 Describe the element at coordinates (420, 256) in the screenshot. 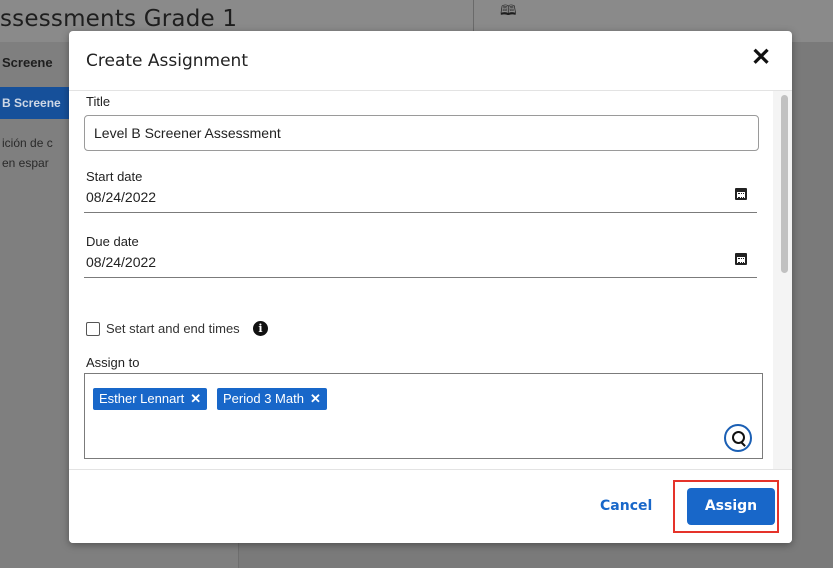

I see `due-date-field: Due date 08/24/2022` at that location.